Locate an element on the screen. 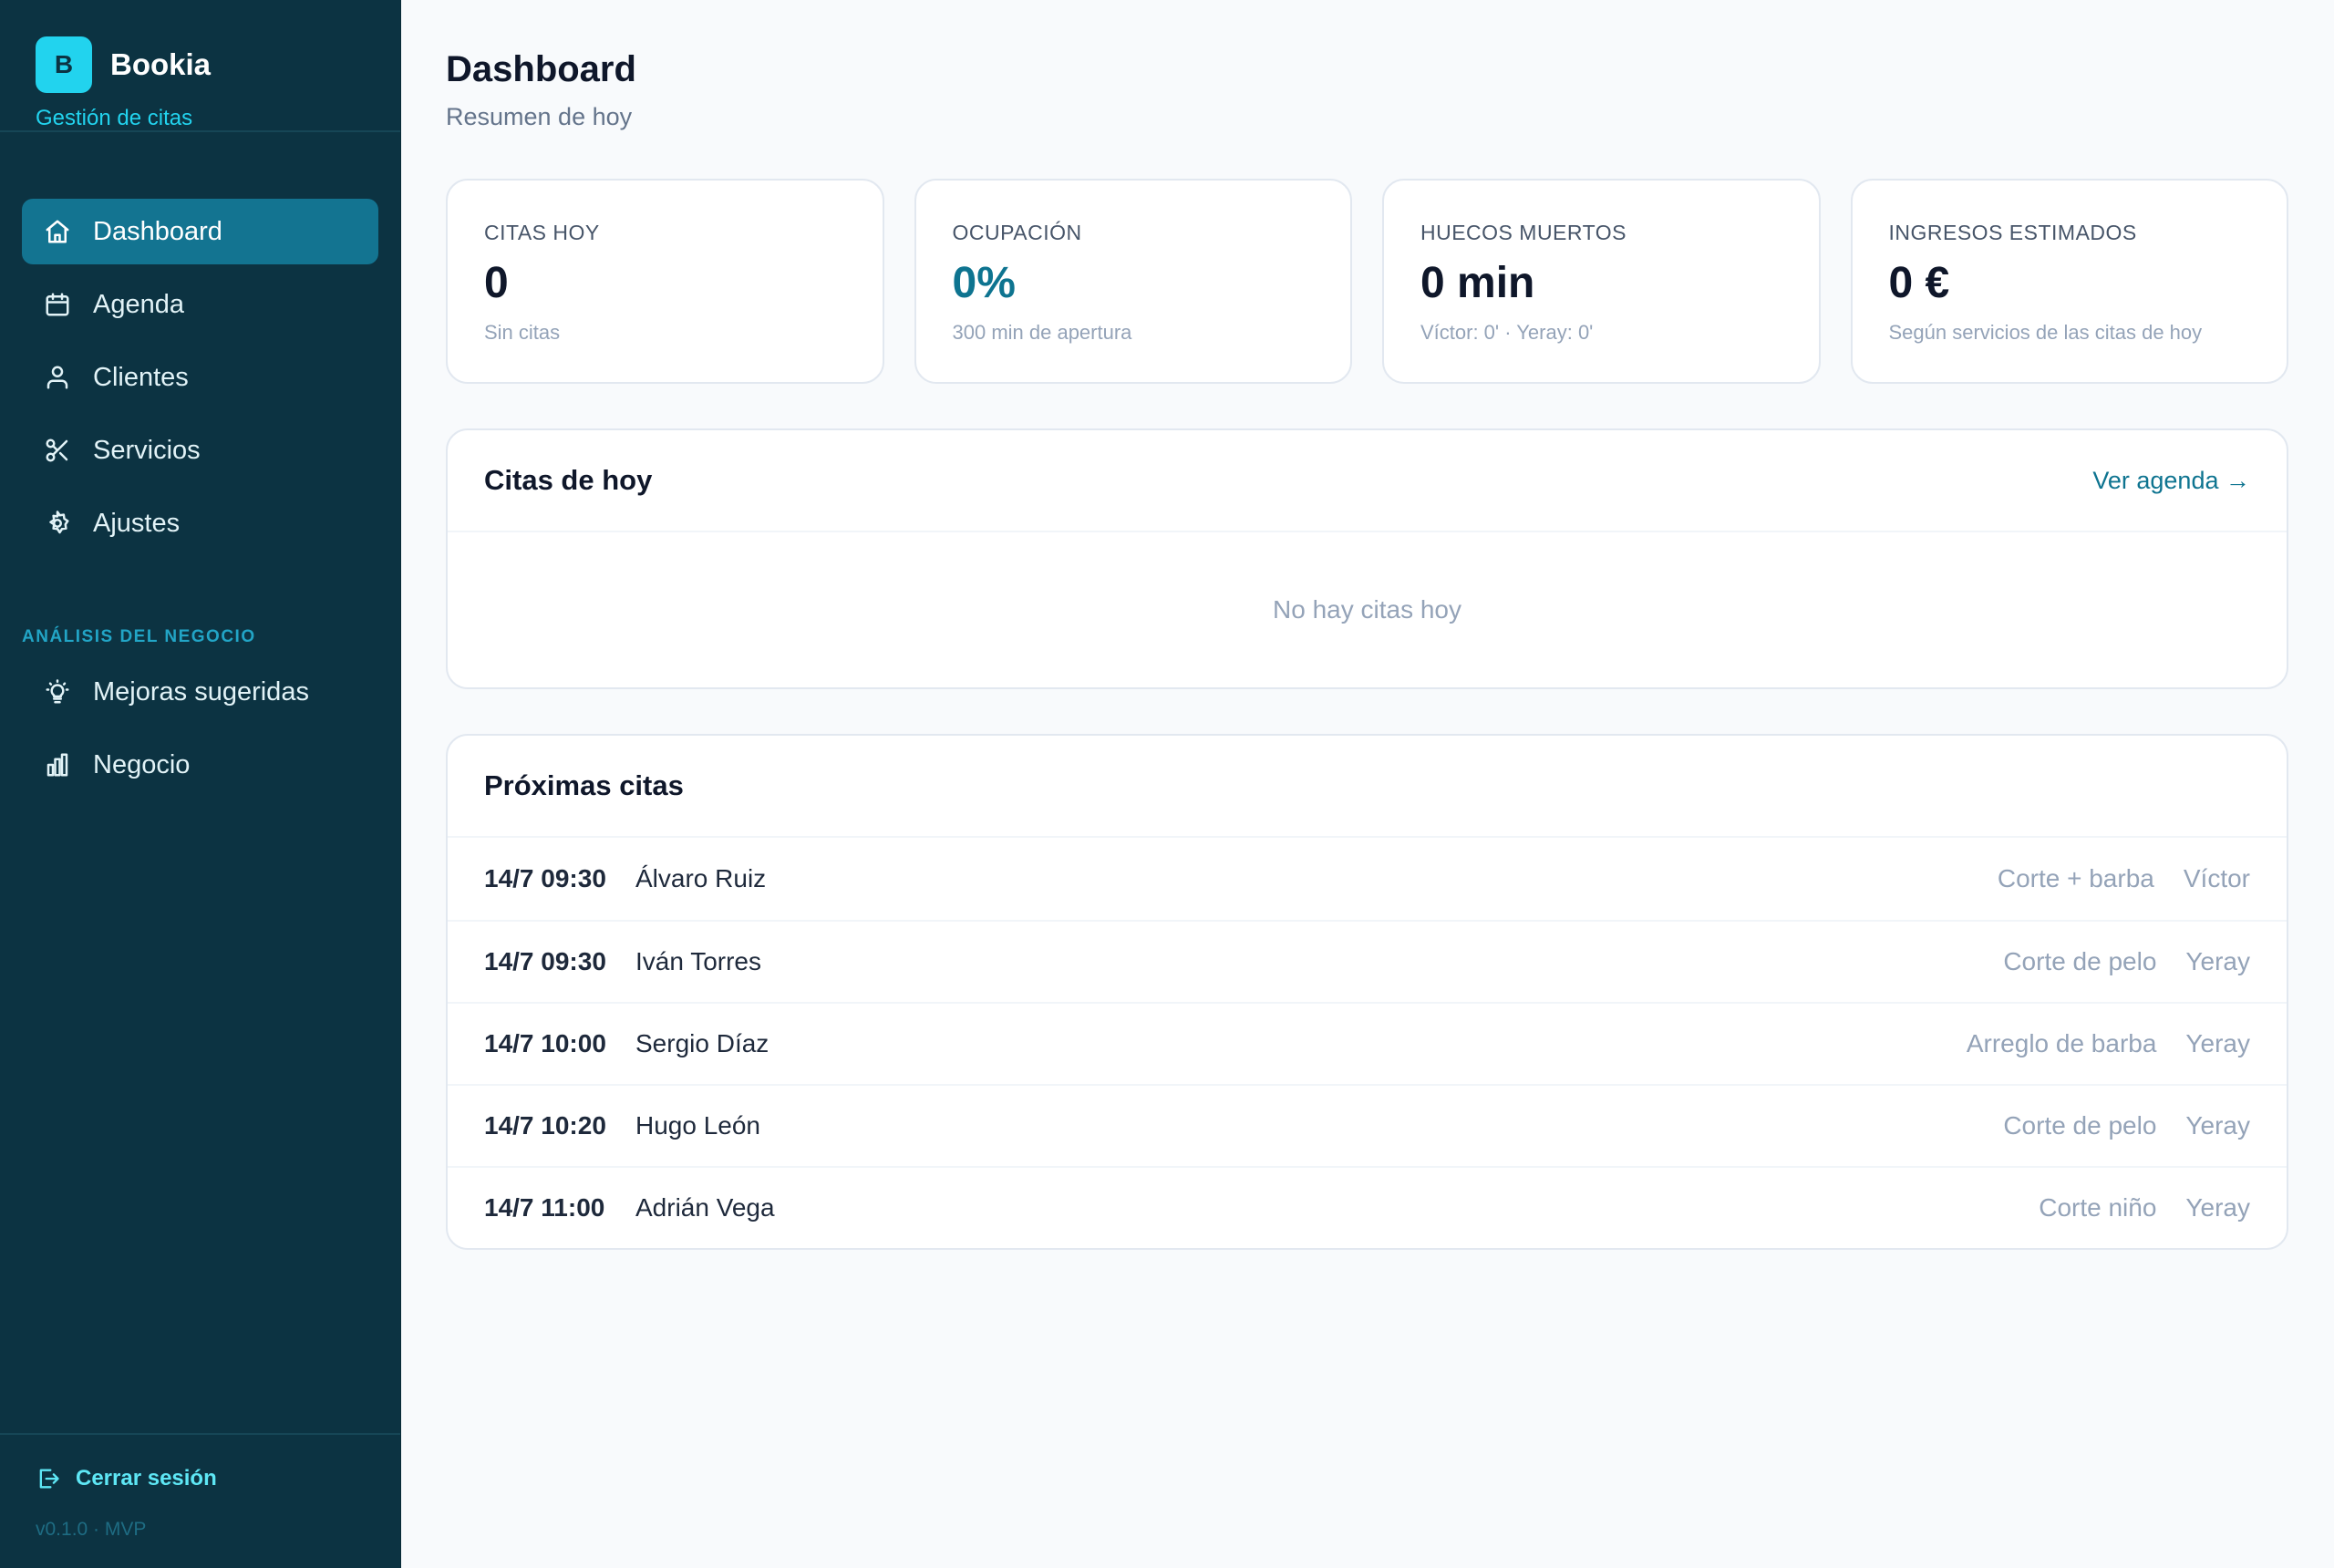  appointment-staff: Víctor is located at coordinates (2216, 878).